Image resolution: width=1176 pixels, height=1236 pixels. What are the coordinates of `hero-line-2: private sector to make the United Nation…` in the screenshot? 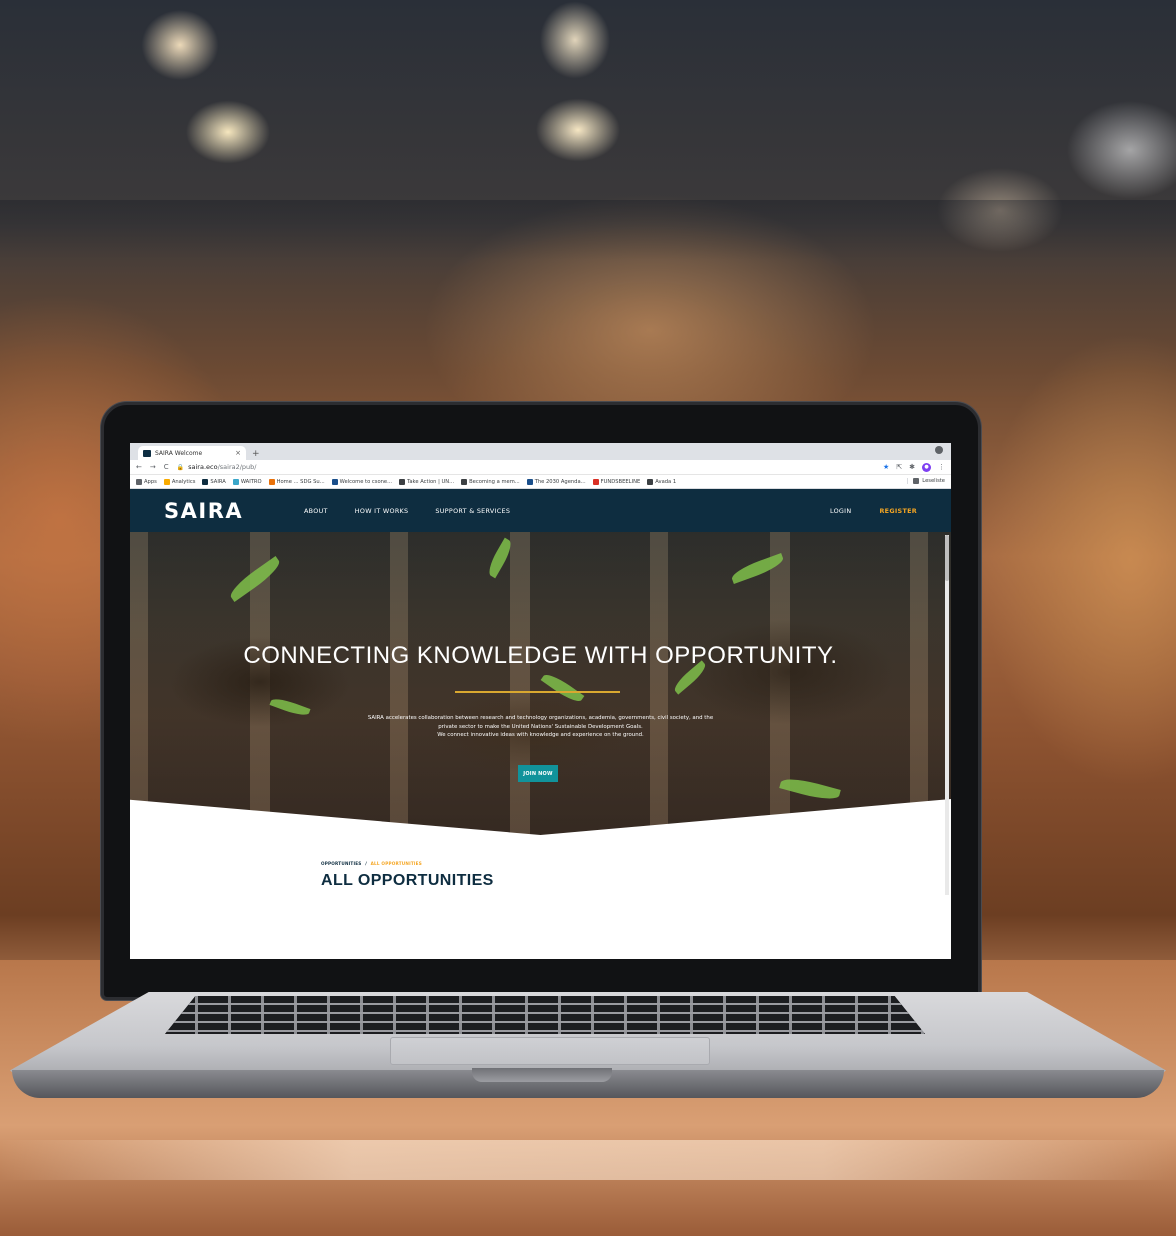 It's located at (540, 726).